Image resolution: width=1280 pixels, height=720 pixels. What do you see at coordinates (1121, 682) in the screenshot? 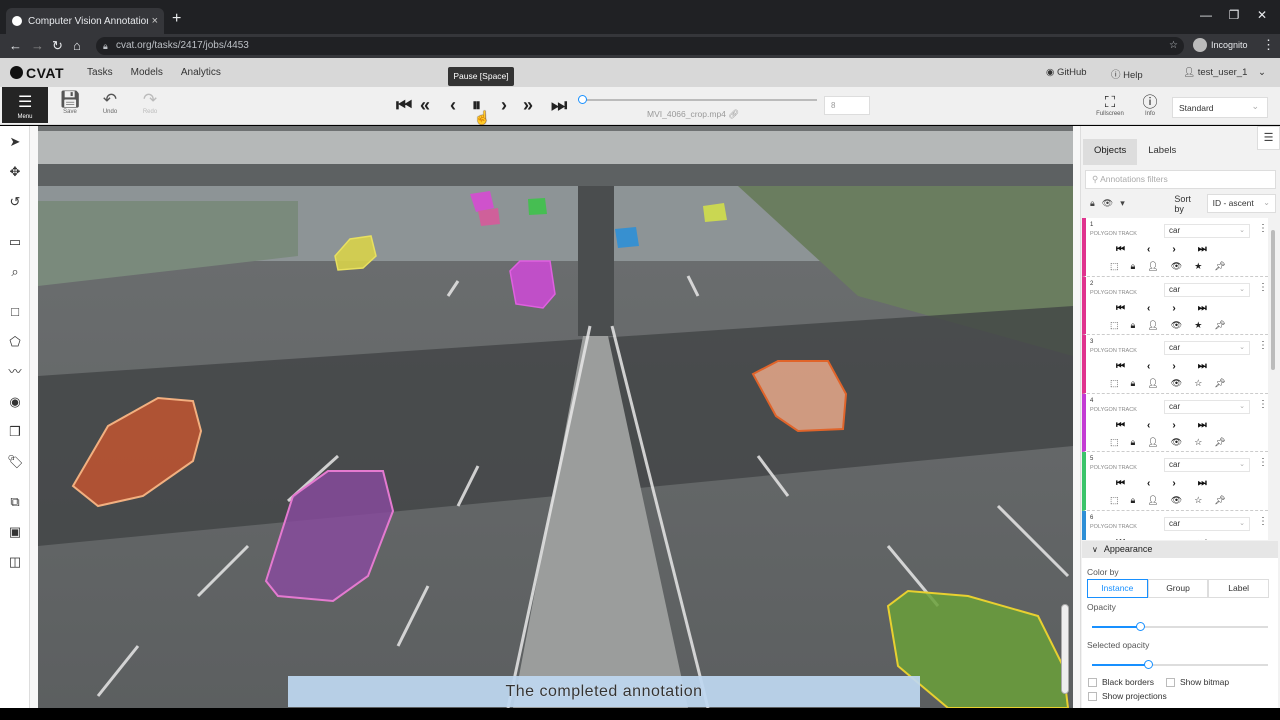
I see `black-borders-checkbox: Black borders` at bounding box center [1121, 682].